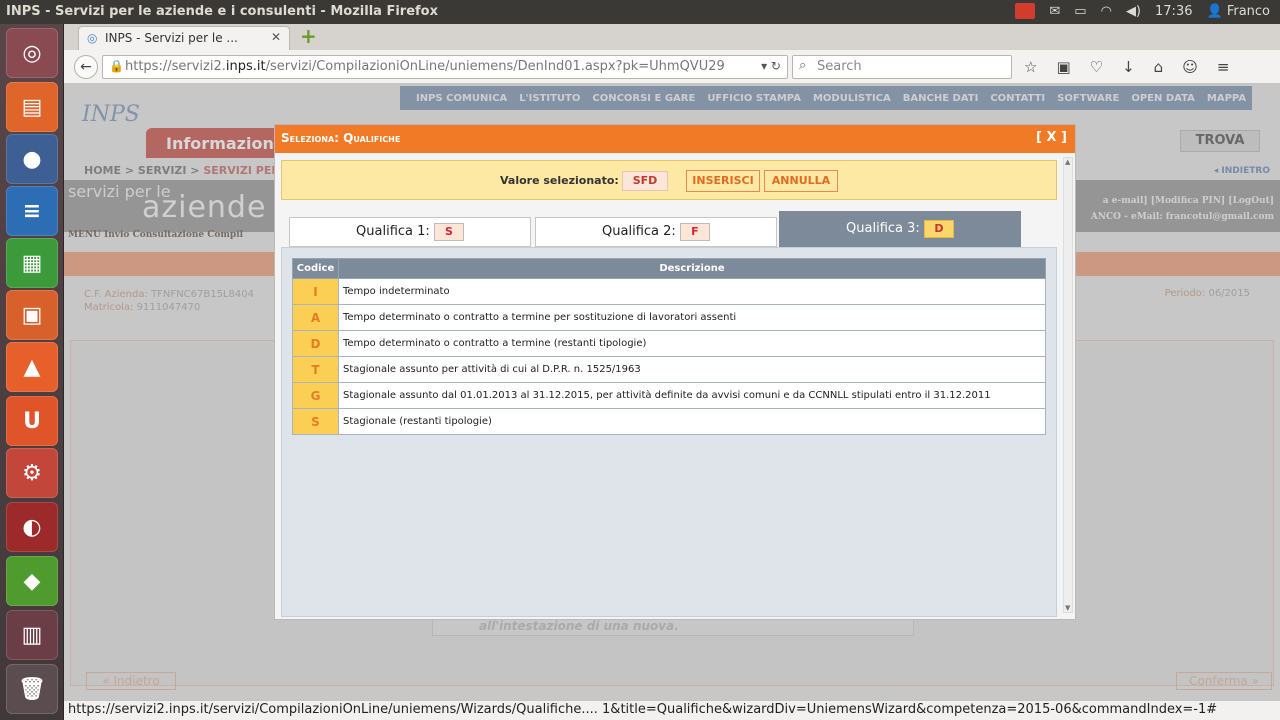  Describe the element at coordinates (32, 211) in the screenshot. I see `writer-icon: ≡` at that location.